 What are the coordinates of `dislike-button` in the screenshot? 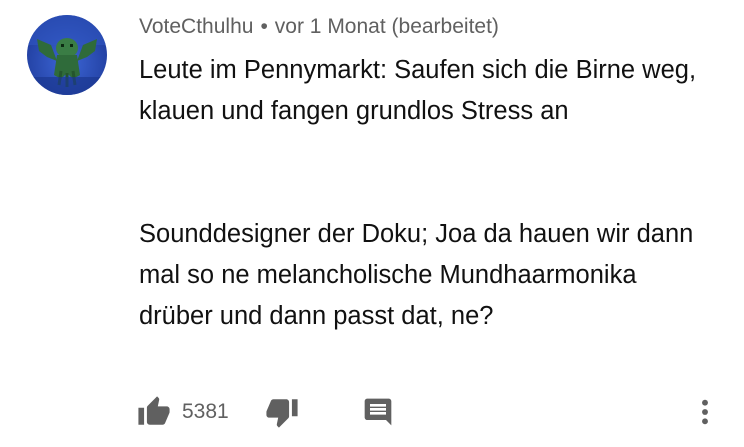 It's located at (282, 412).